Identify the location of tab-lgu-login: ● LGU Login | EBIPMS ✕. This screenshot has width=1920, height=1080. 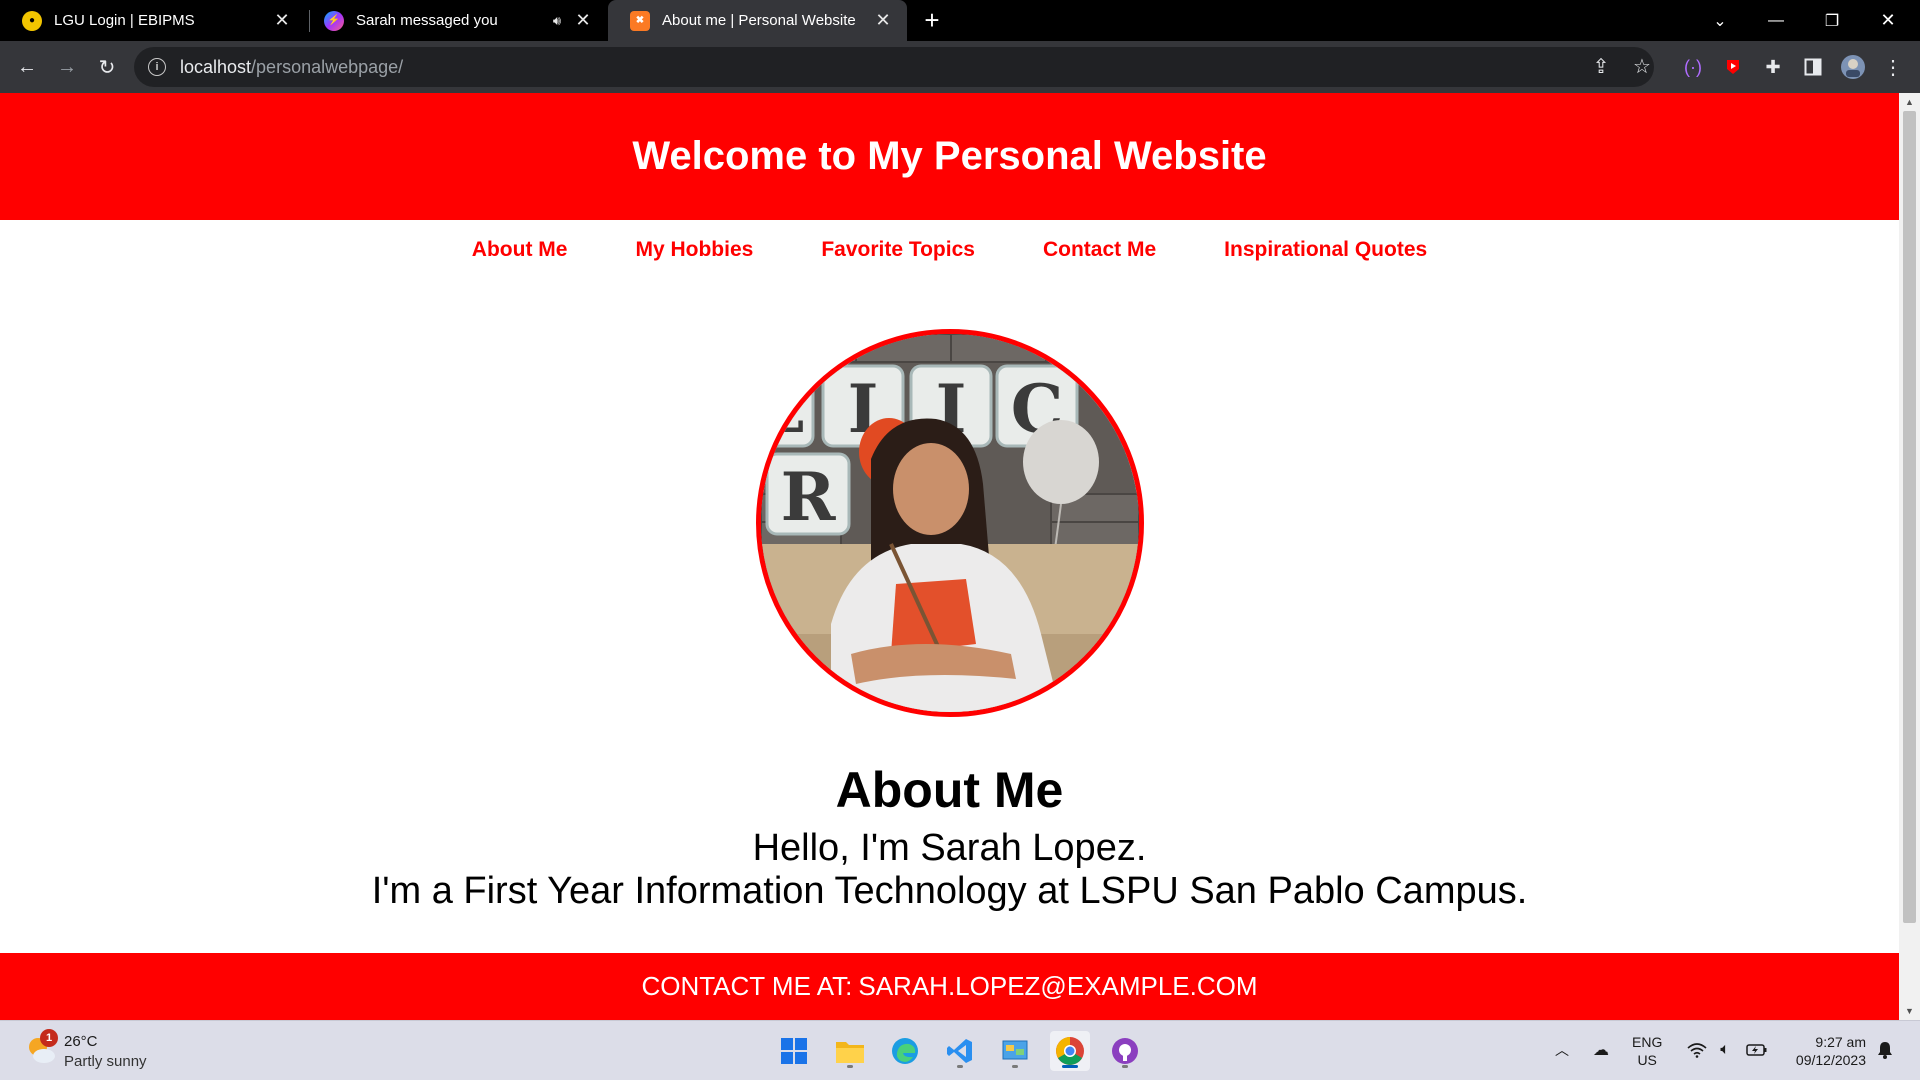
(153, 20).